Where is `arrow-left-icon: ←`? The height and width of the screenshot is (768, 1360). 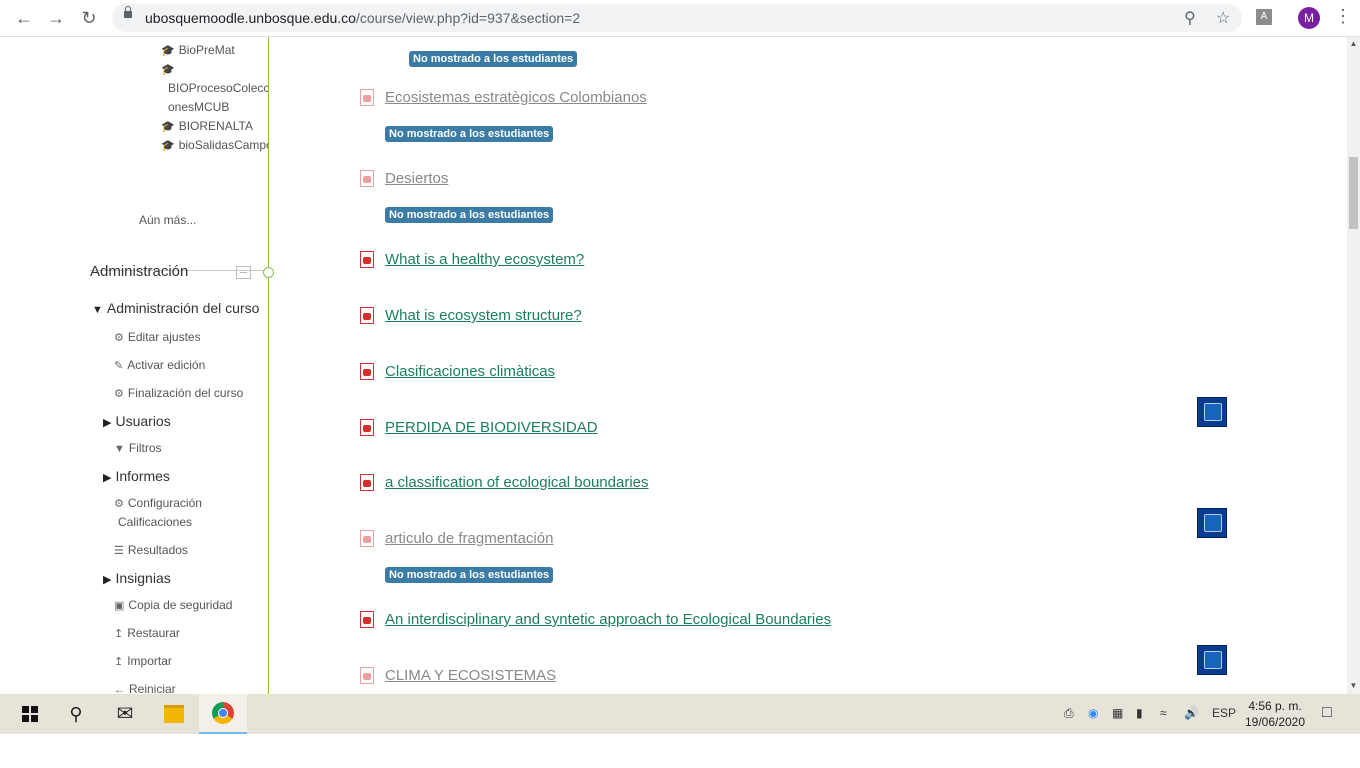
arrow-left-icon: ← is located at coordinates (119, 689).